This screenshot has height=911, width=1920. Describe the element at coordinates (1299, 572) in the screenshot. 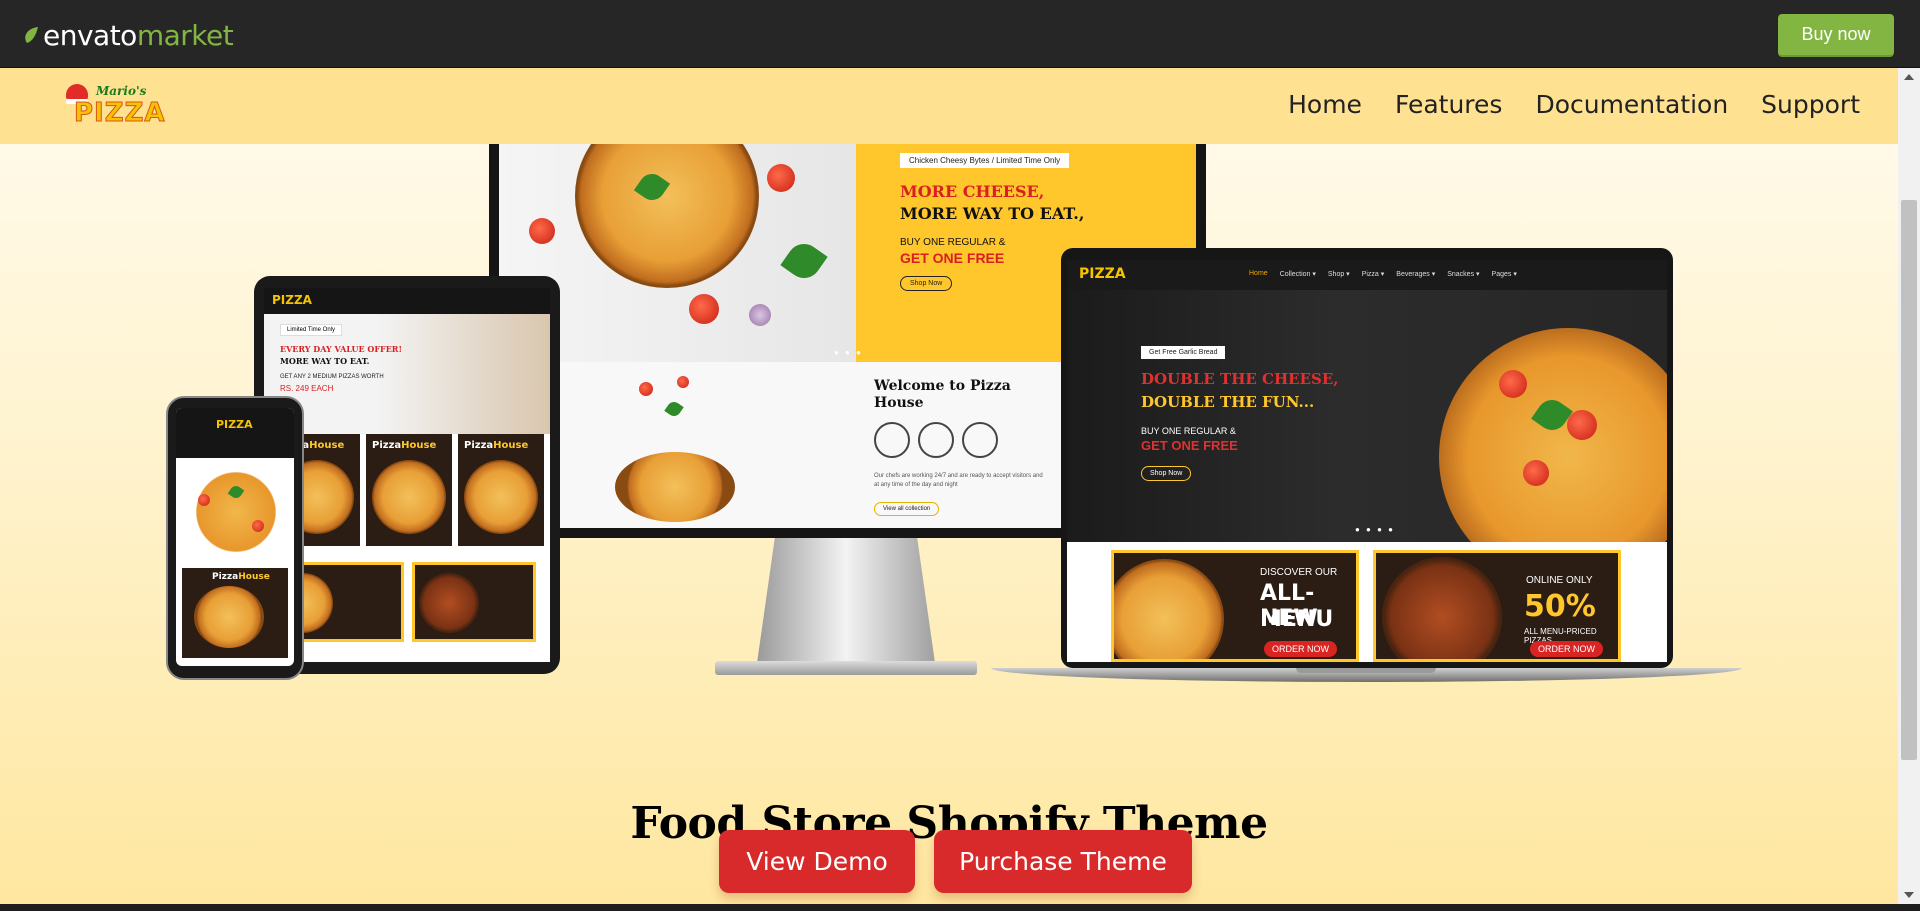

I see `promo-discover-text: DISCOVER OUR` at that location.